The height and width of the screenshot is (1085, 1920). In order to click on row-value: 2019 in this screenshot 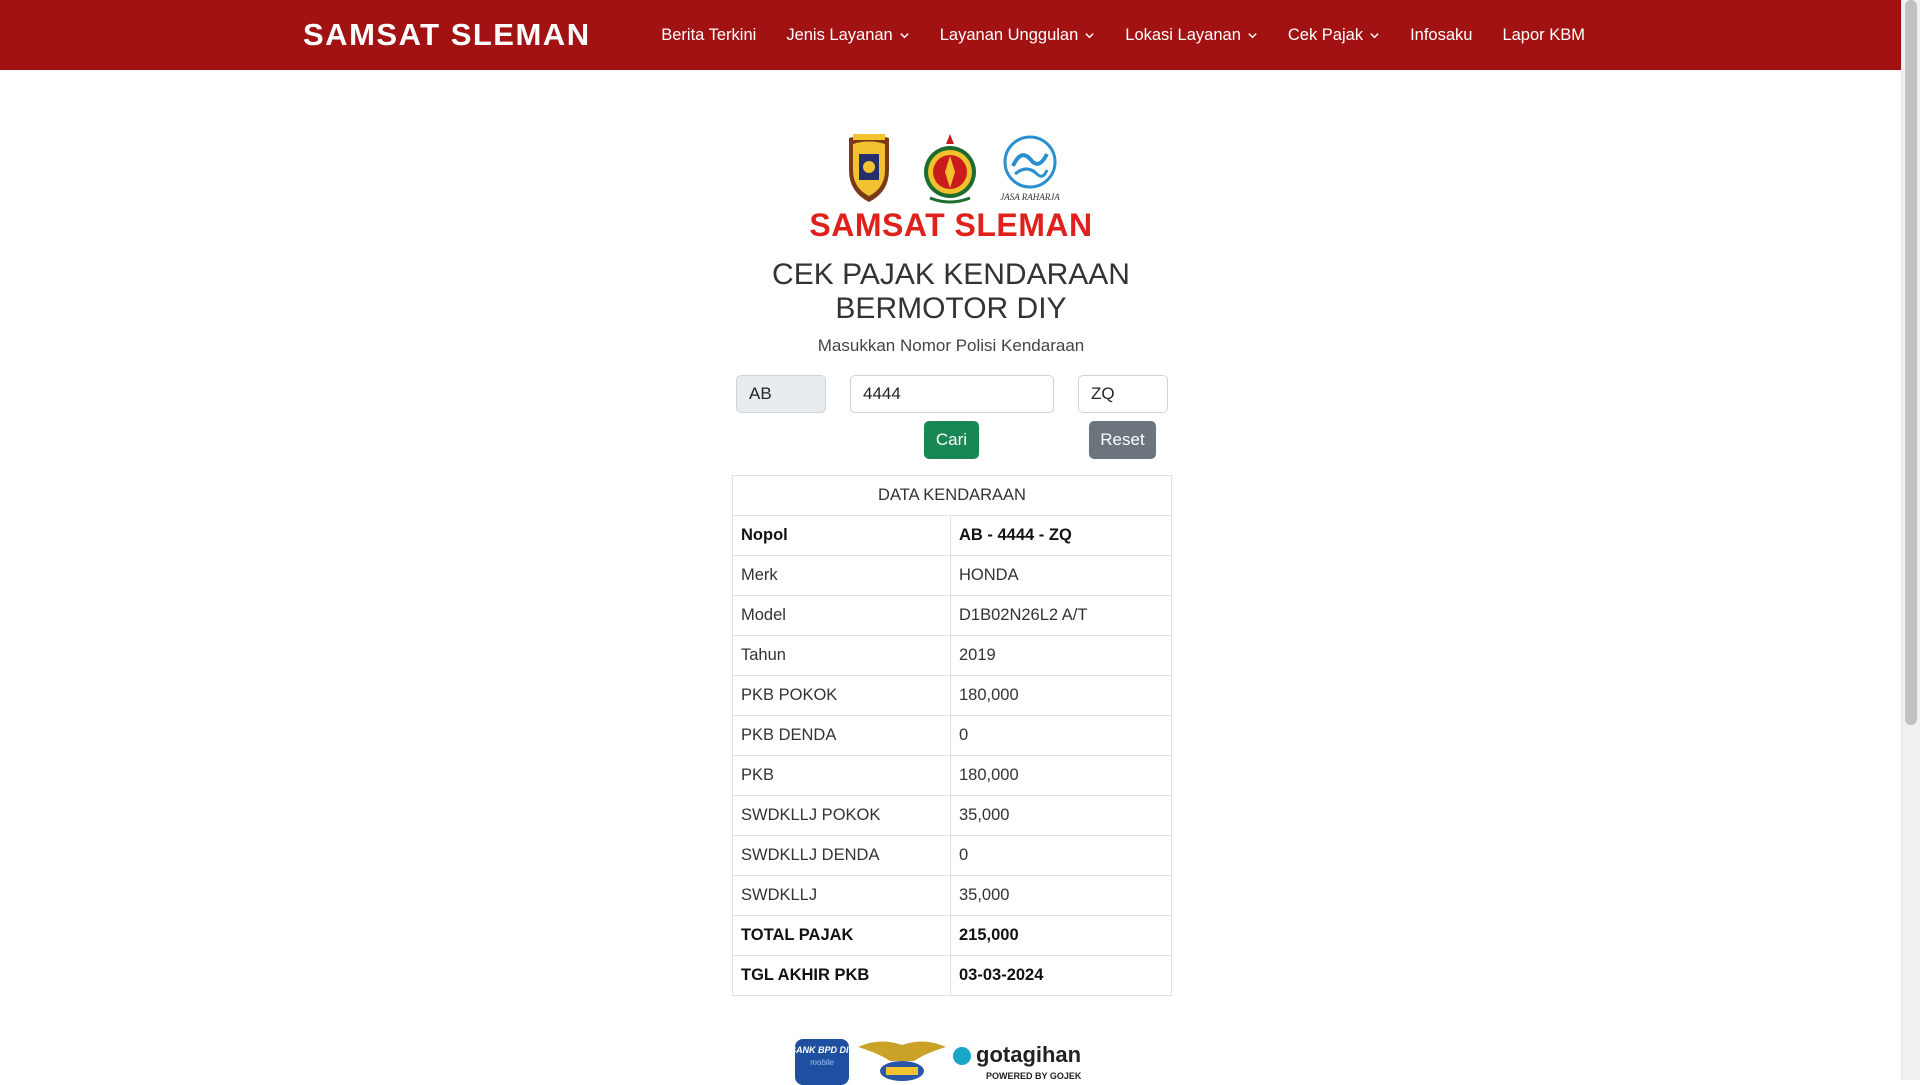, I will do `click(1061, 655)`.